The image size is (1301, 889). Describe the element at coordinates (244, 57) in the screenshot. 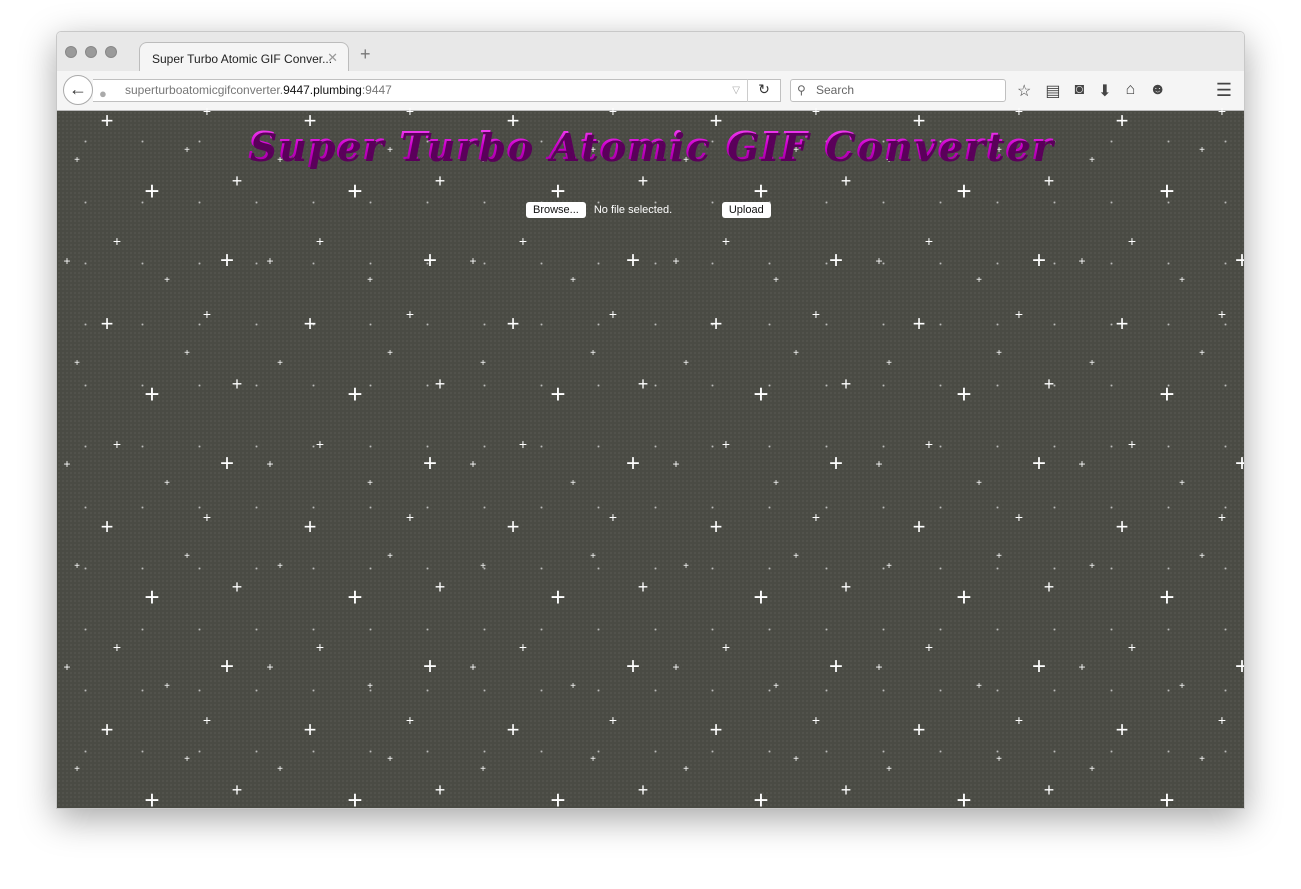

I see `tab-active: Super Turbo Atomic GIF Conver... ✕` at that location.